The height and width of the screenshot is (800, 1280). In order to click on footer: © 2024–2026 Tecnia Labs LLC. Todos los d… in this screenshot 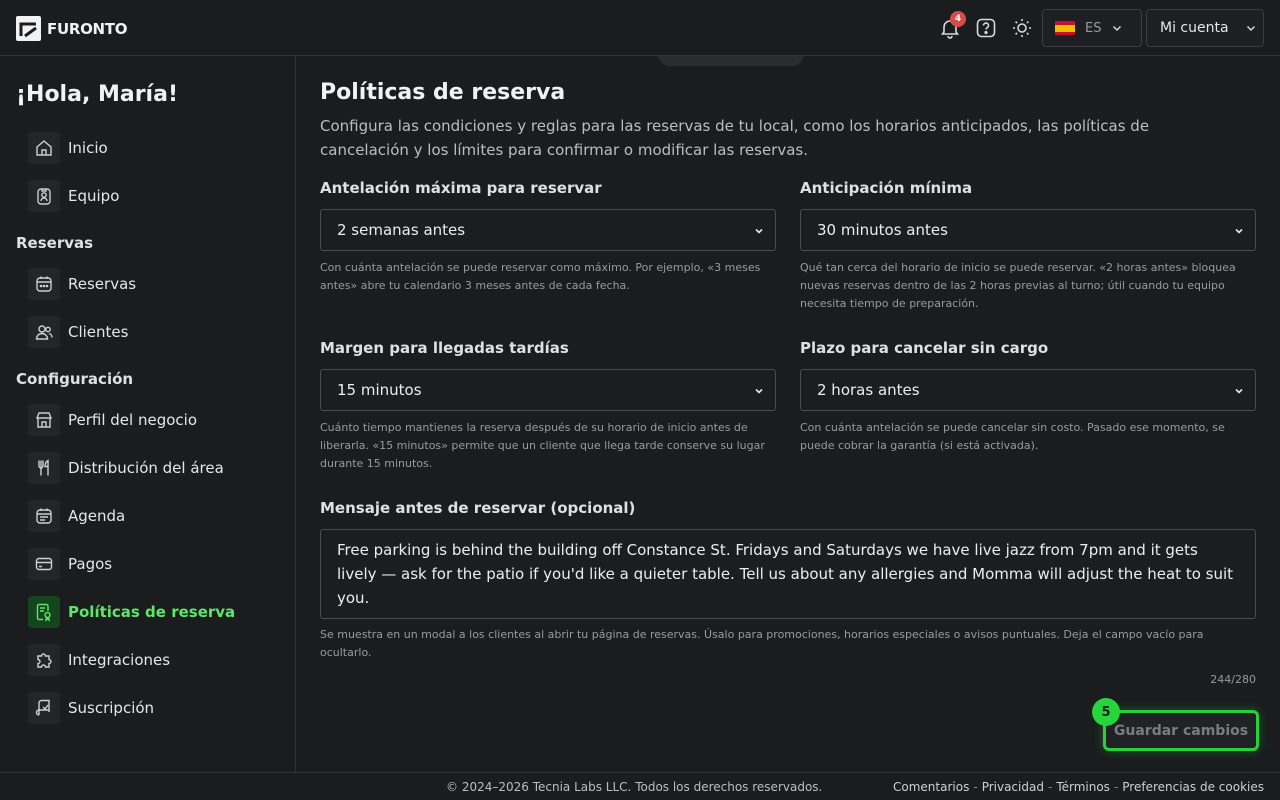, I will do `click(640, 786)`.